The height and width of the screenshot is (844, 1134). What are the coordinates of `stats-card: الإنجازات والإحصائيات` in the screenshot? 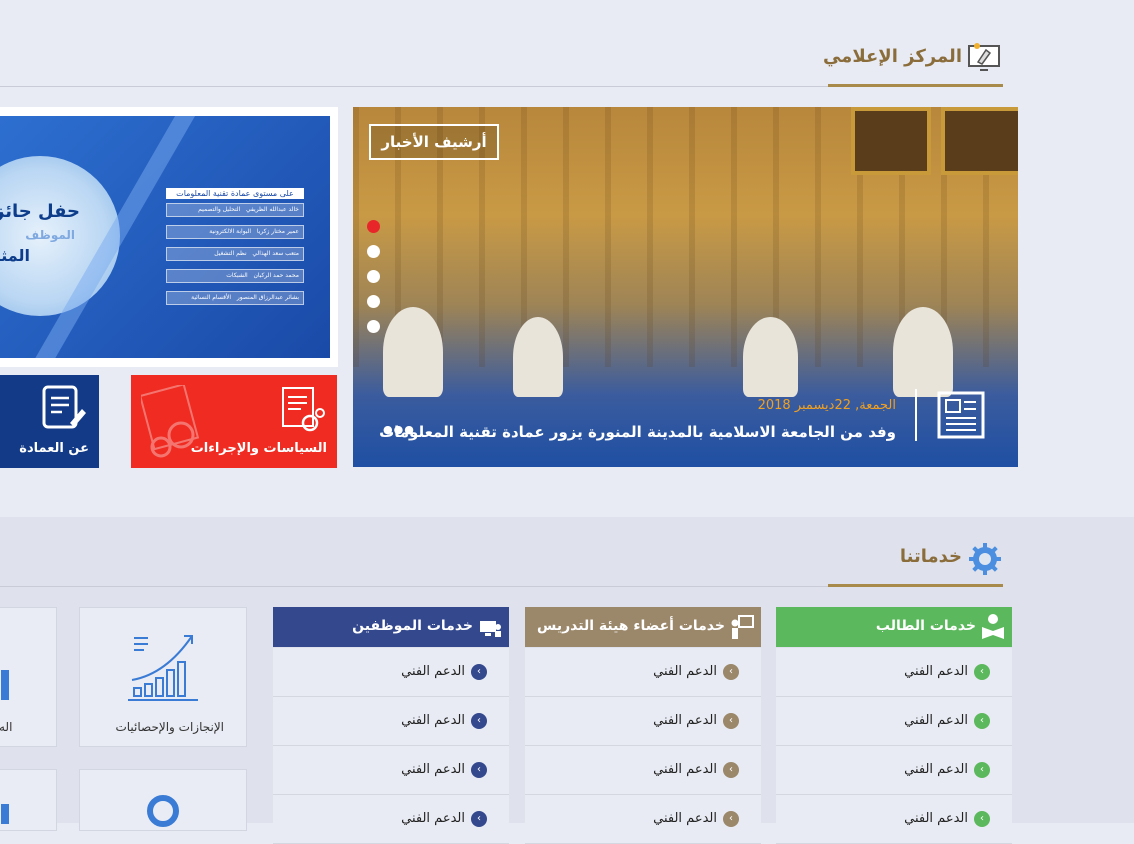 It's located at (163, 677).